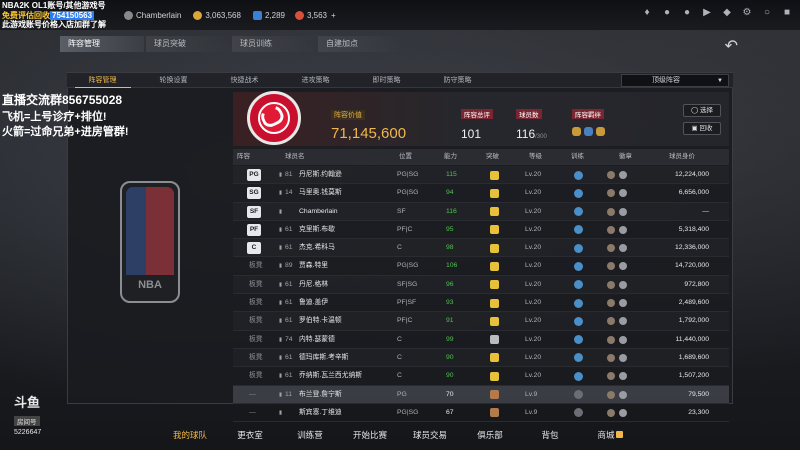  I want to click on player-name: 德玛库斯.考辛斯, so click(323, 358).